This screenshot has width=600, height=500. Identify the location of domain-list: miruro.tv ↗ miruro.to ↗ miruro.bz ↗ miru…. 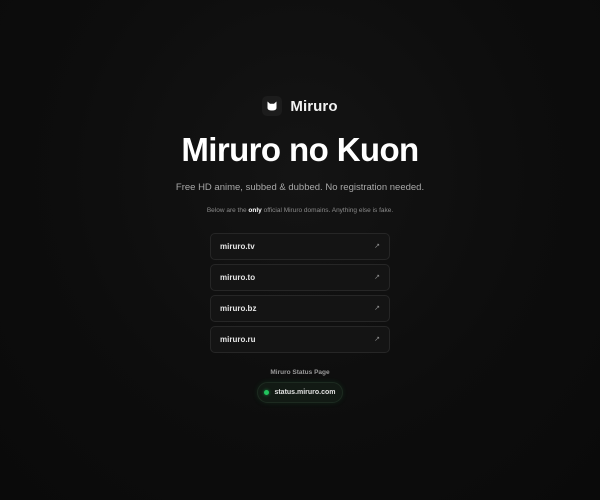
(300, 295).